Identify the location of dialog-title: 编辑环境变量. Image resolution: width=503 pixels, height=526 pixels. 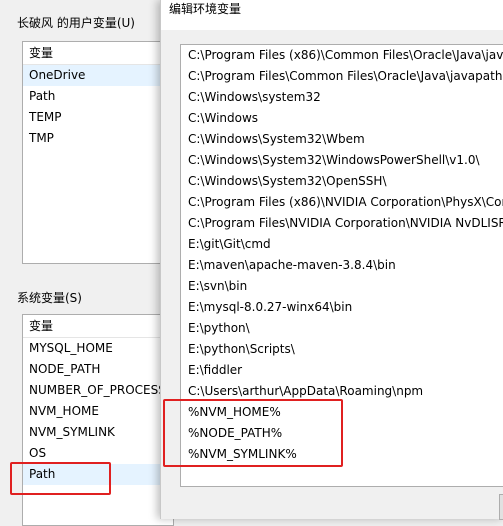
(205, 9).